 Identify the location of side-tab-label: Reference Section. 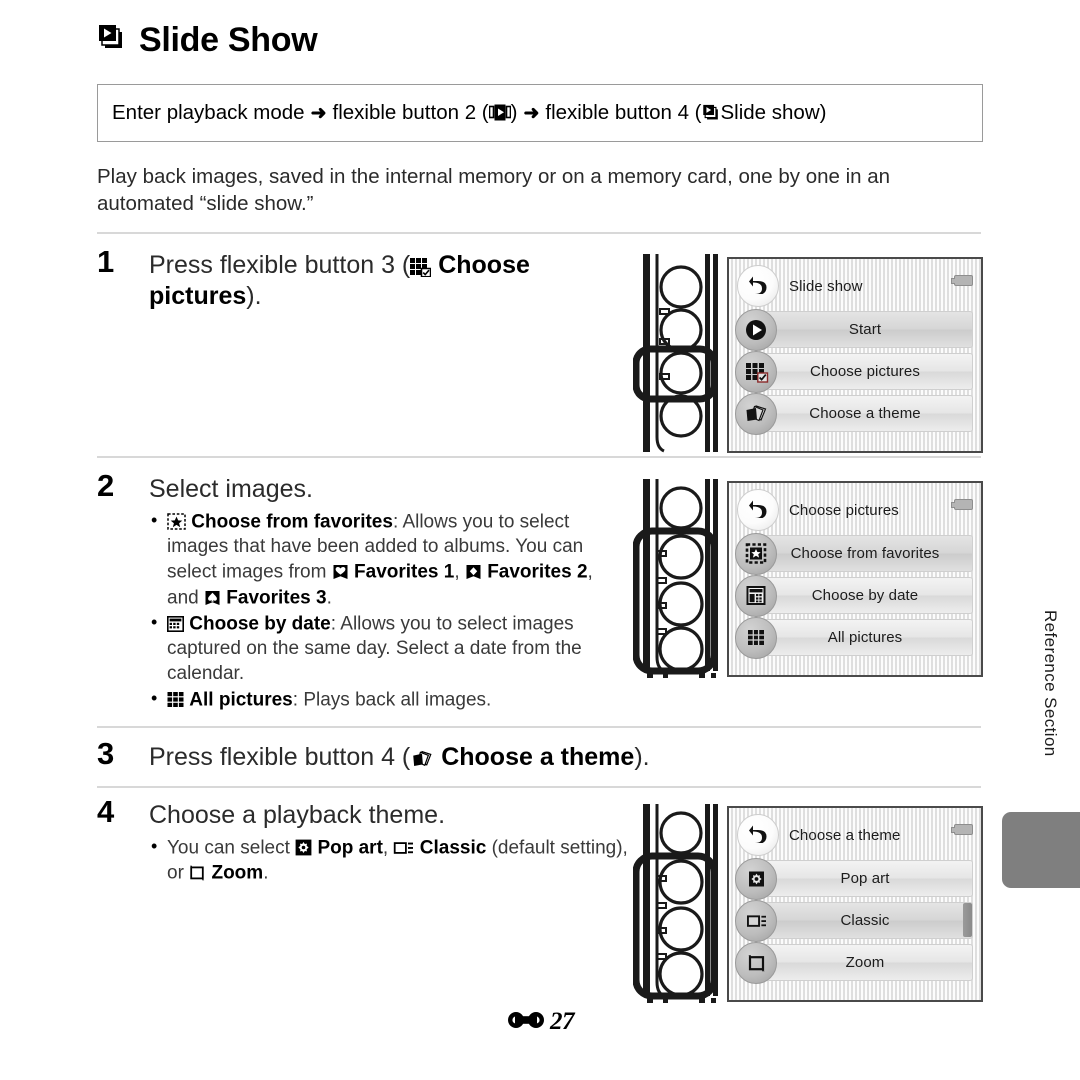
(1050, 683).